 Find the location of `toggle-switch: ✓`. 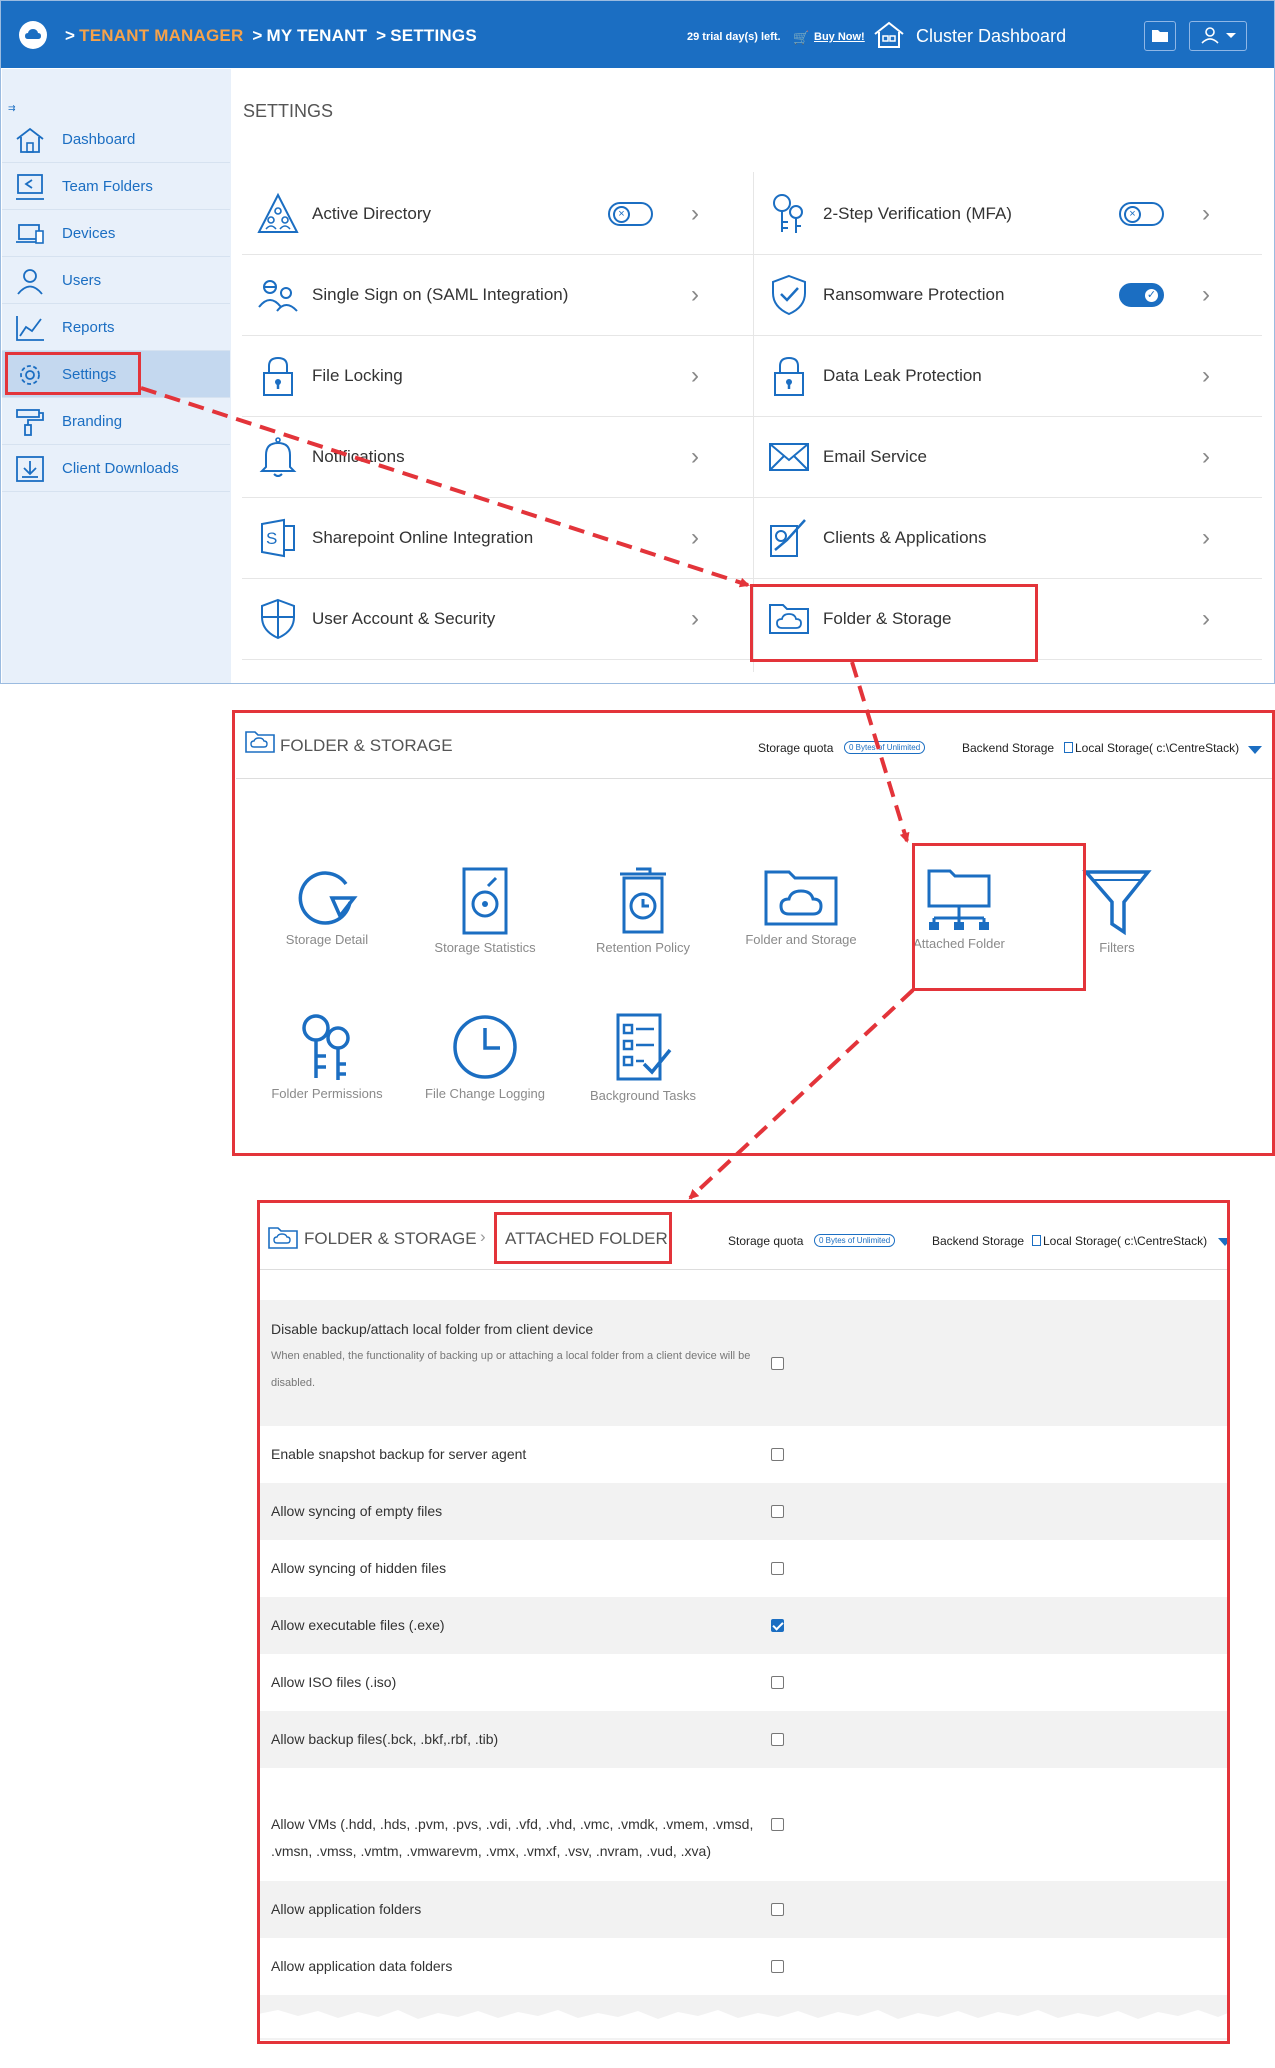

toggle-switch: ✓ is located at coordinates (1141, 295).